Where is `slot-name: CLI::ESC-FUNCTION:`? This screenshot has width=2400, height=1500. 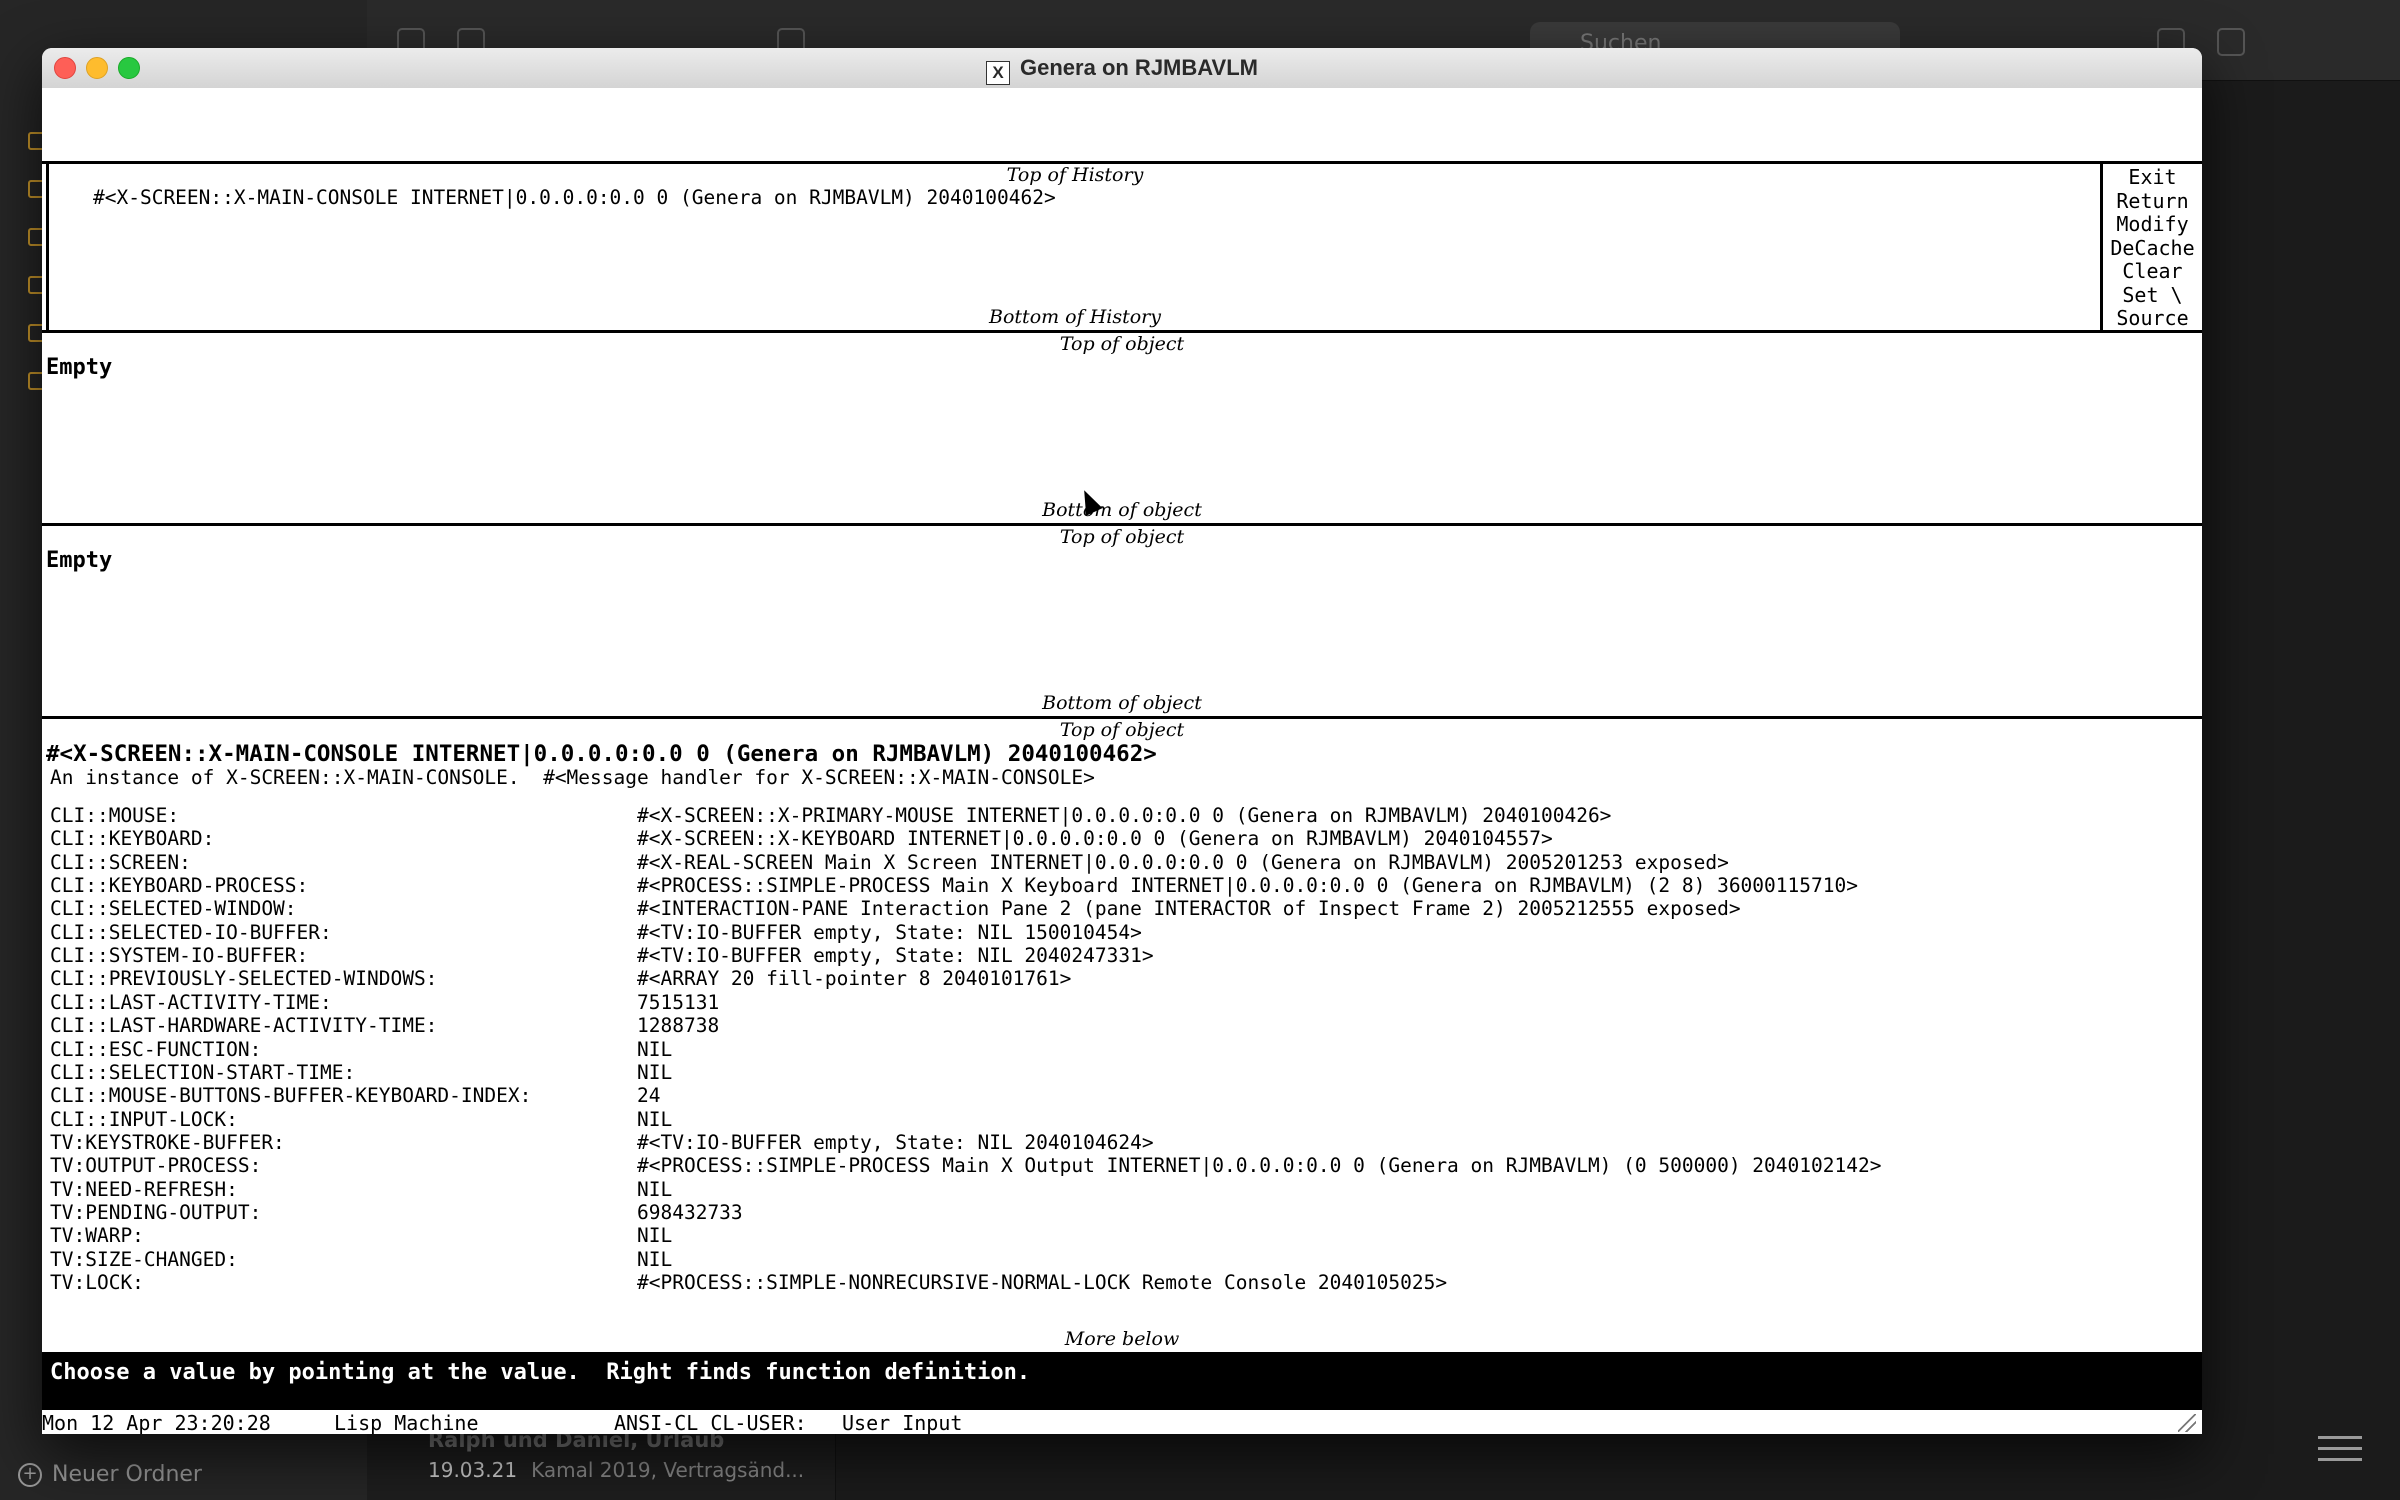 slot-name: CLI::ESC-FUNCTION: is located at coordinates (155, 1049).